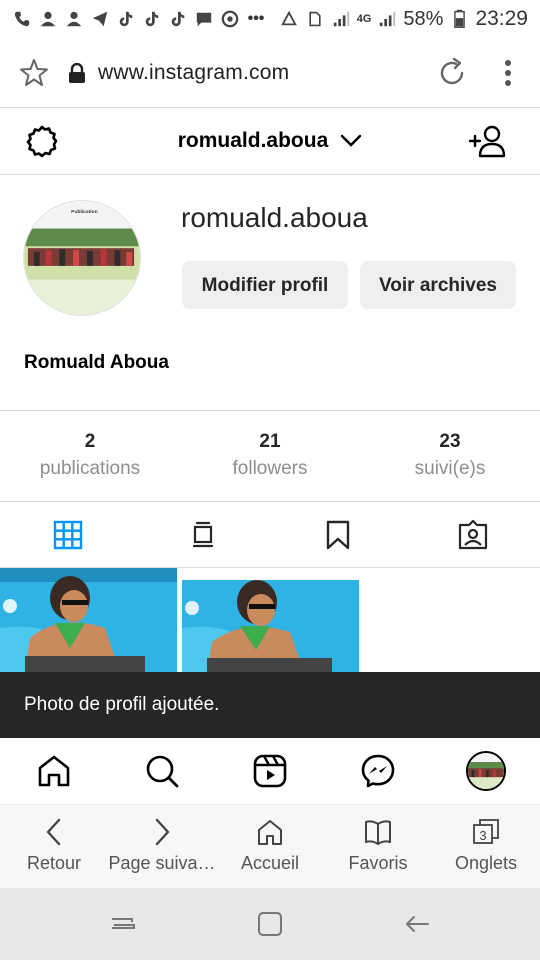  What do you see at coordinates (123, 924) in the screenshot?
I see `recent-apps-icon` at bounding box center [123, 924].